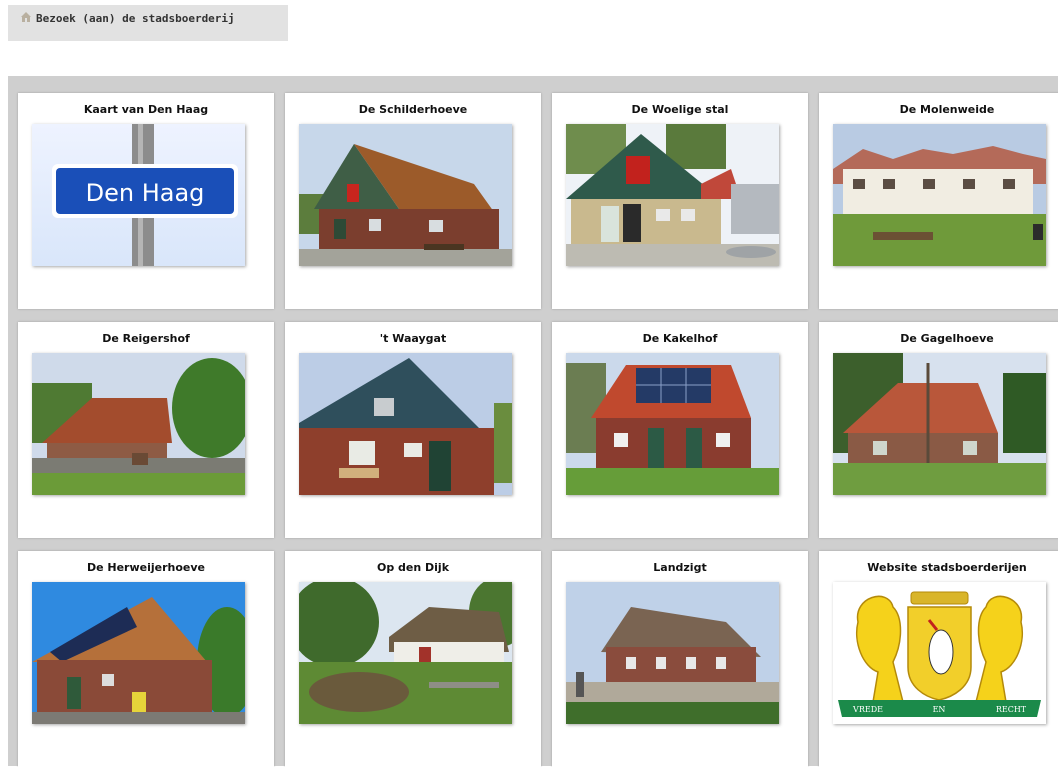 This screenshot has height=767, width=1058. What do you see at coordinates (680, 109) in the screenshot?
I see `tile-title: De Woelige stal` at bounding box center [680, 109].